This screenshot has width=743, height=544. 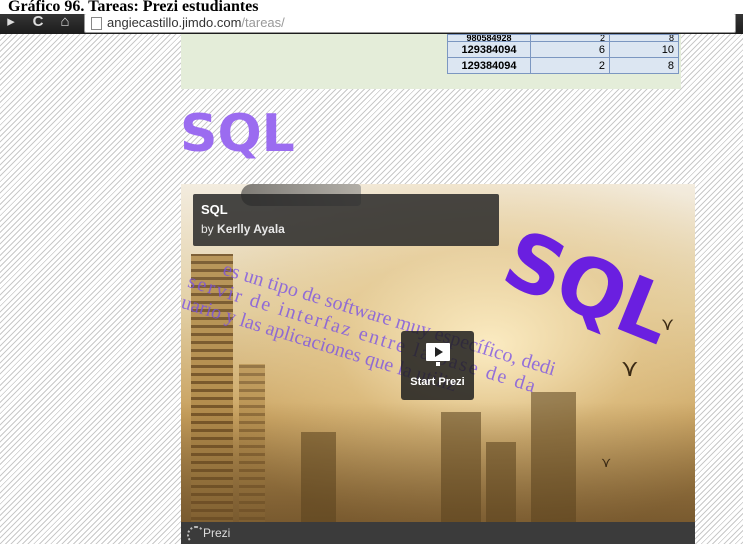 What do you see at coordinates (237, 134) in the screenshot?
I see `page-heading: SQL` at bounding box center [237, 134].